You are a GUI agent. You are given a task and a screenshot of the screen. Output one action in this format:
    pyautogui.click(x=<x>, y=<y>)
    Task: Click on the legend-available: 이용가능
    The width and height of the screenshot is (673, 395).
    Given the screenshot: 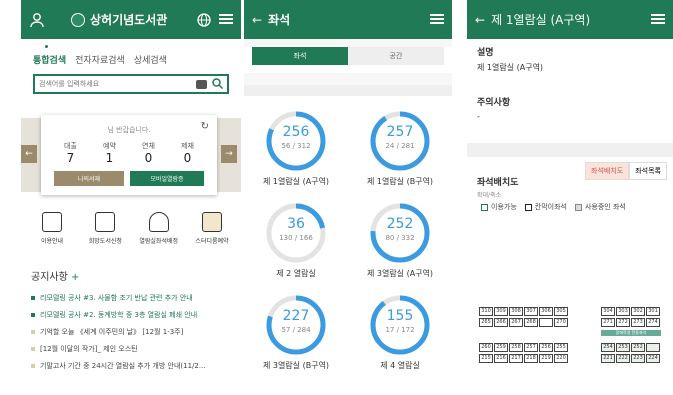 What is the action you would take?
    pyautogui.click(x=499, y=207)
    